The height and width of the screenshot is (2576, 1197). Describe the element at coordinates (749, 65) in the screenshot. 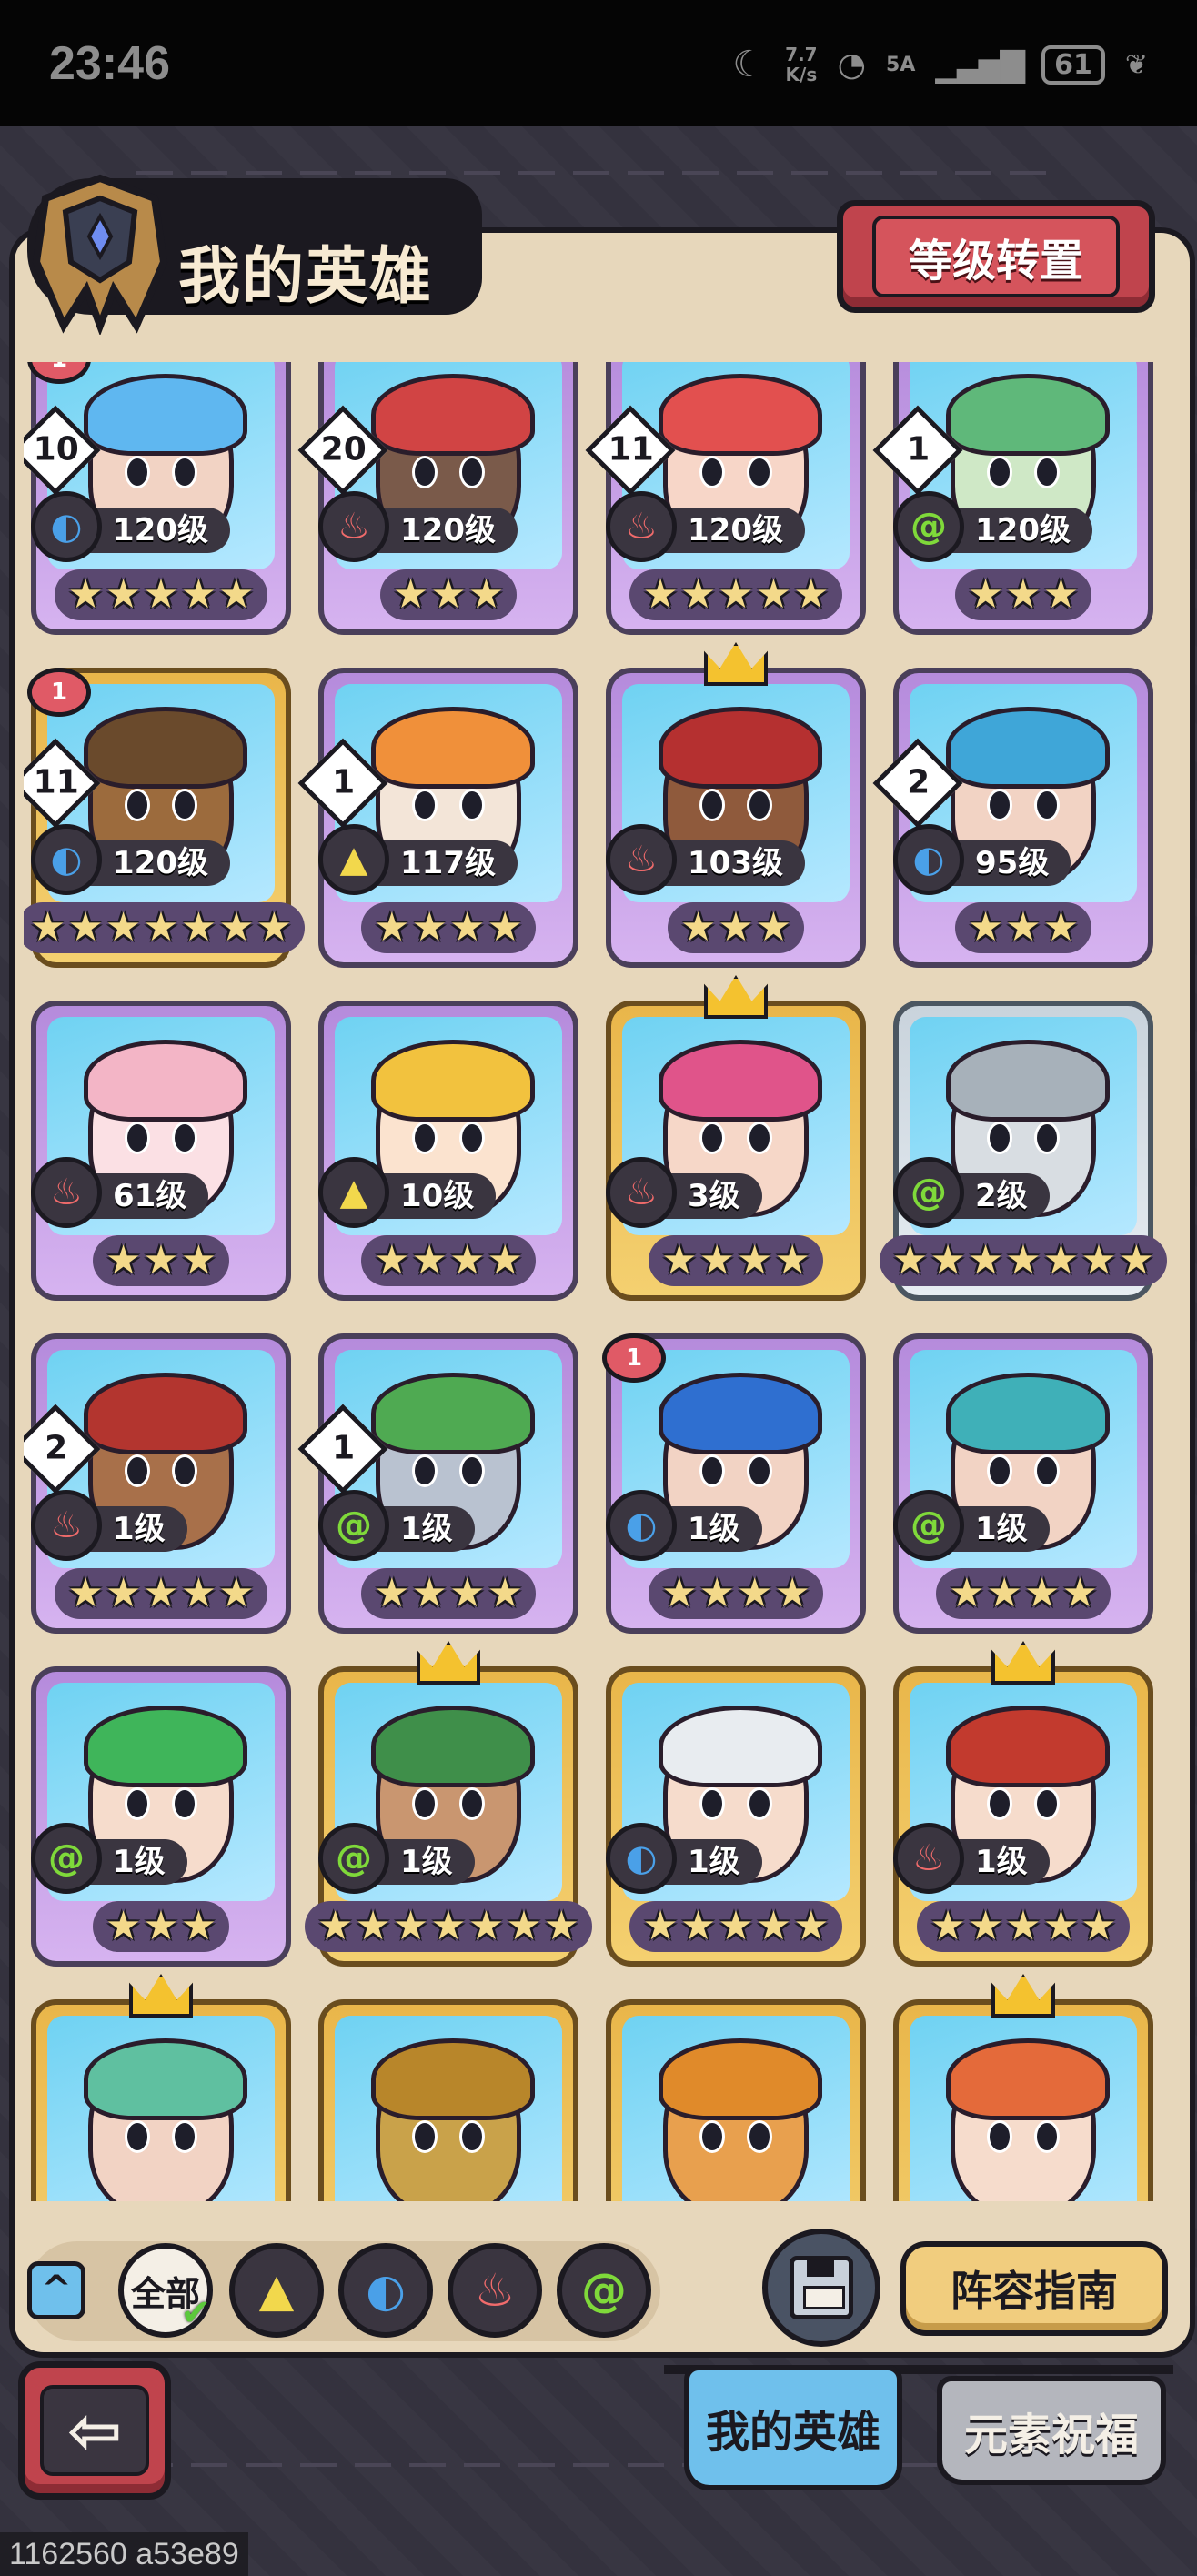

I see `moon-icon: ☾` at that location.